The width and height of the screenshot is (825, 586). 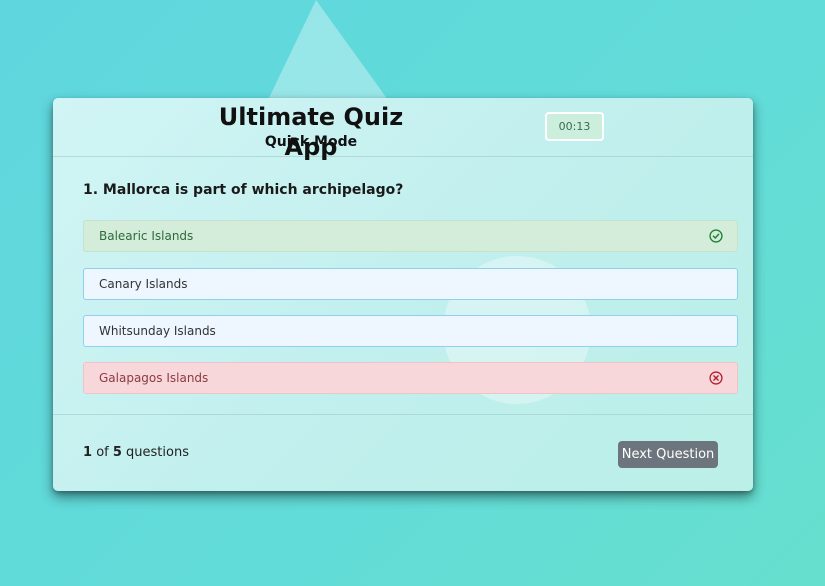 What do you see at coordinates (311, 132) in the screenshot?
I see `app-title: Ultimate Quiz App` at bounding box center [311, 132].